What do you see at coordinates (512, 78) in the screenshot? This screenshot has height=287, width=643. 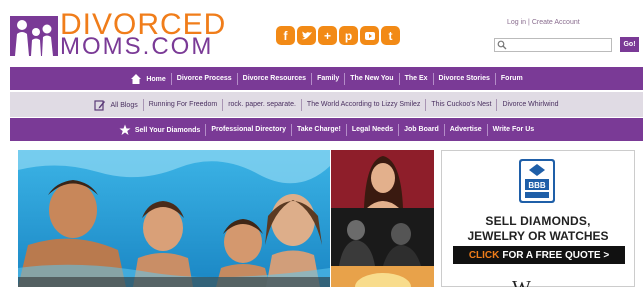 I see `nav-item-forum: Forum` at bounding box center [512, 78].